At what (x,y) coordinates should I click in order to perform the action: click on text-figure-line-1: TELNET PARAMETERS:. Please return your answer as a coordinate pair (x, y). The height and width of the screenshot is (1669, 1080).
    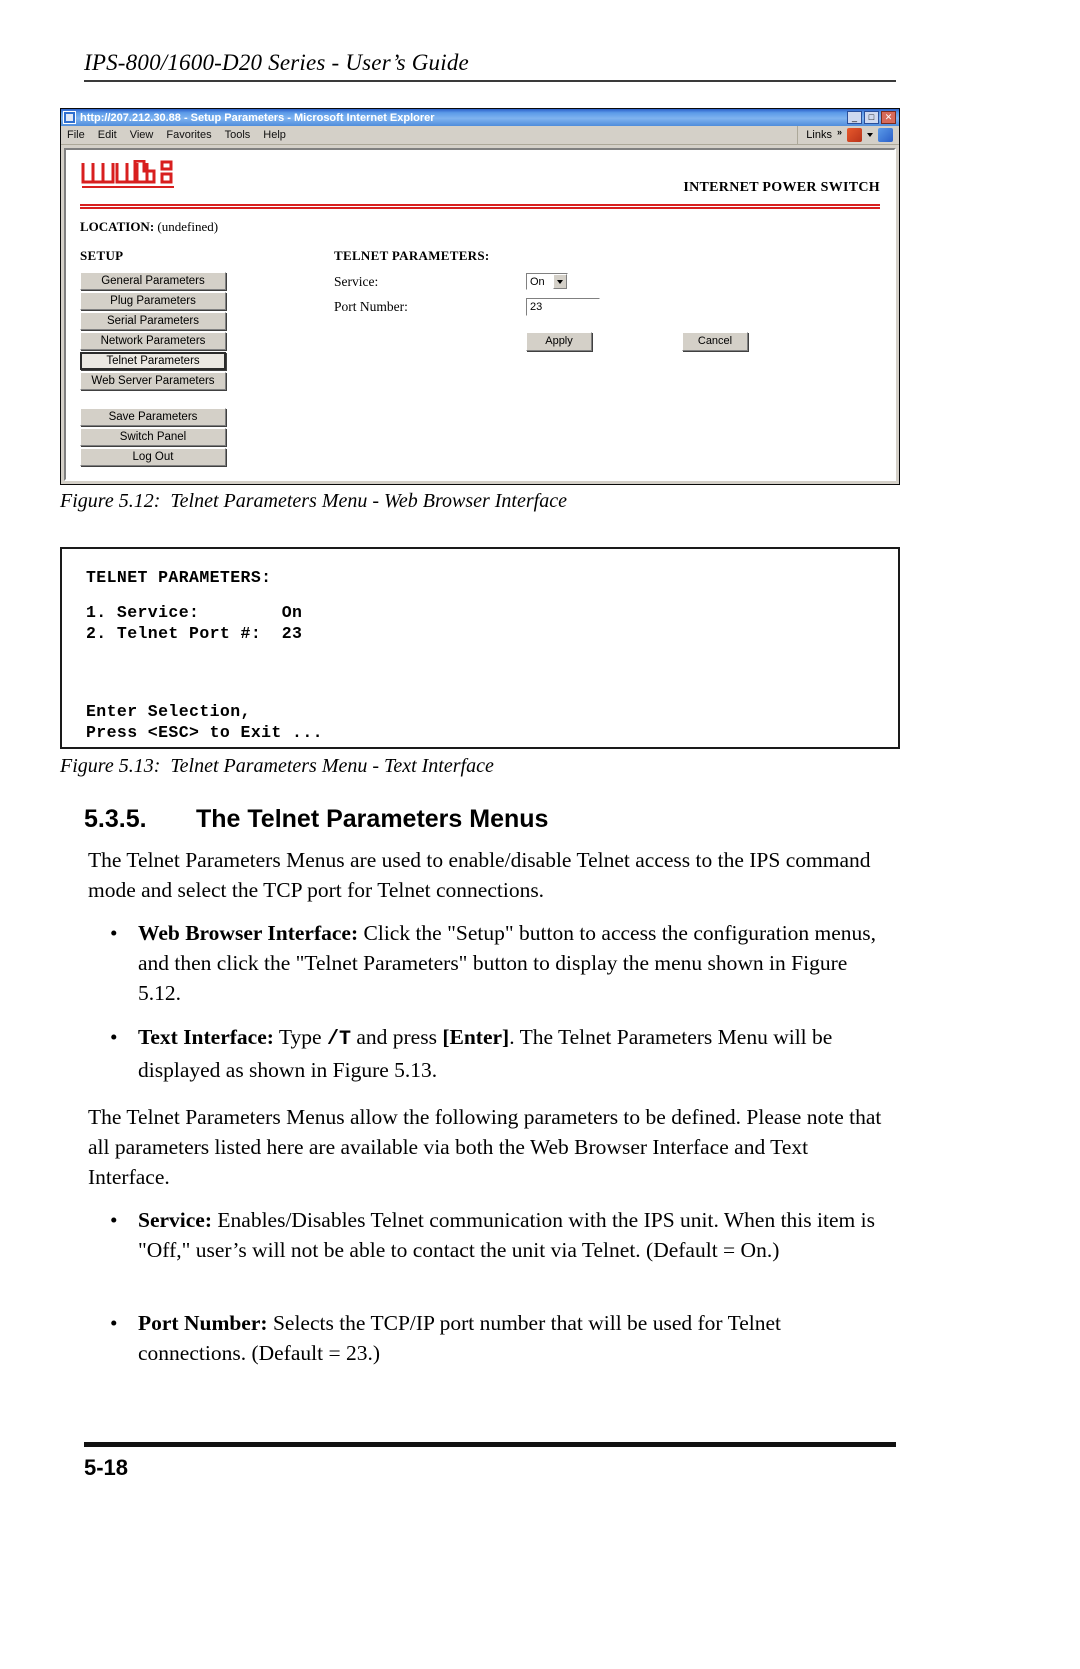
    Looking at the image, I should click on (179, 577).